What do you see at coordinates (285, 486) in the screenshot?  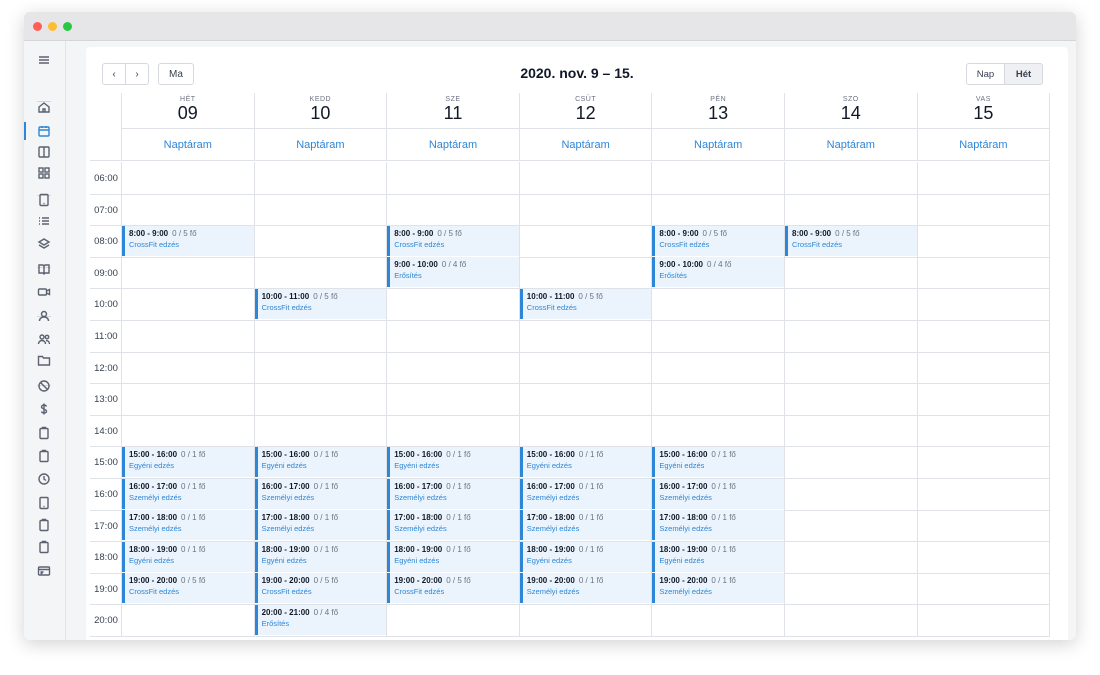 I see `event-time: 16:00 - 17:00` at bounding box center [285, 486].